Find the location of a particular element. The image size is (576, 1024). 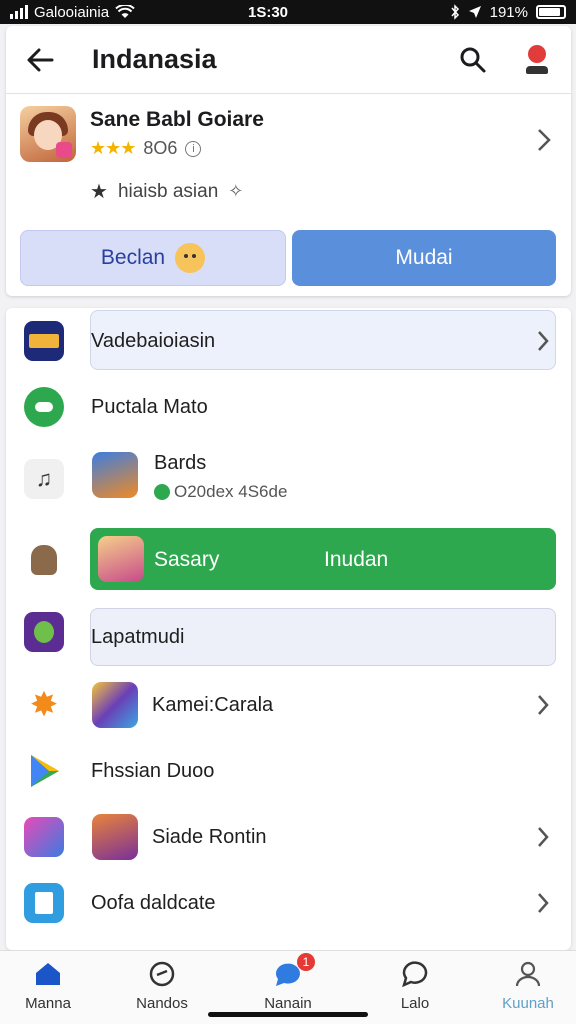

rating-count: 8O6 is located at coordinates (160, 148).